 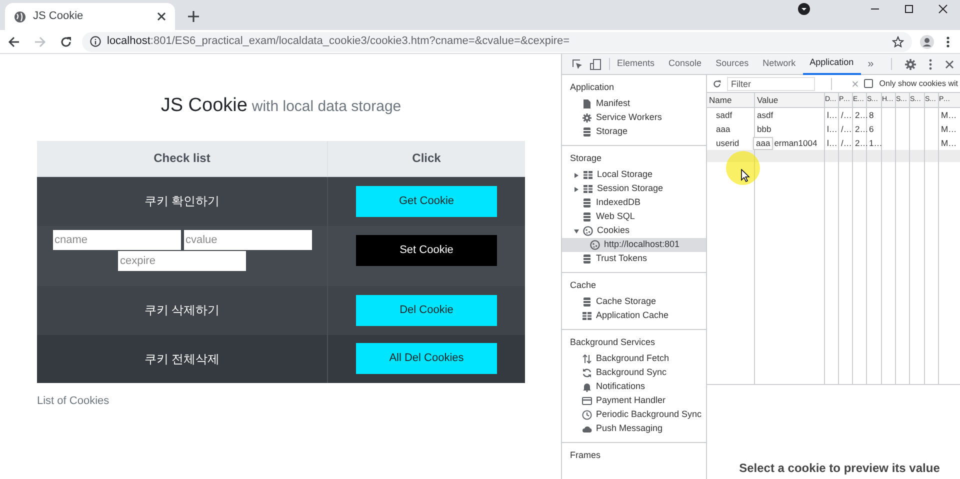 I want to click on sidebar-item: http://localhost:801, so click(x=634, y=245).